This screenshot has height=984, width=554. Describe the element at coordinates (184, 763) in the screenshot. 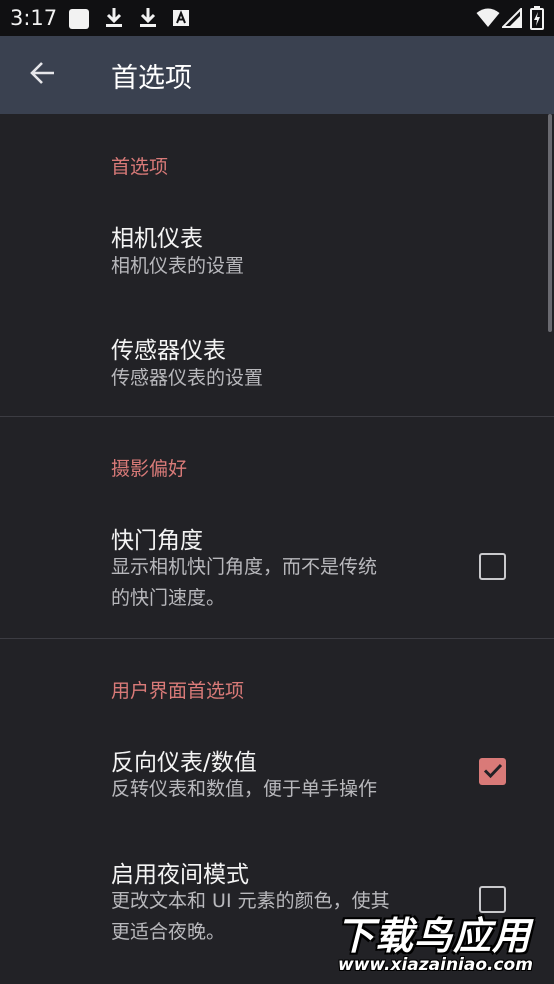

I see `pref-item-title: 反向仪表/数值` at that location.